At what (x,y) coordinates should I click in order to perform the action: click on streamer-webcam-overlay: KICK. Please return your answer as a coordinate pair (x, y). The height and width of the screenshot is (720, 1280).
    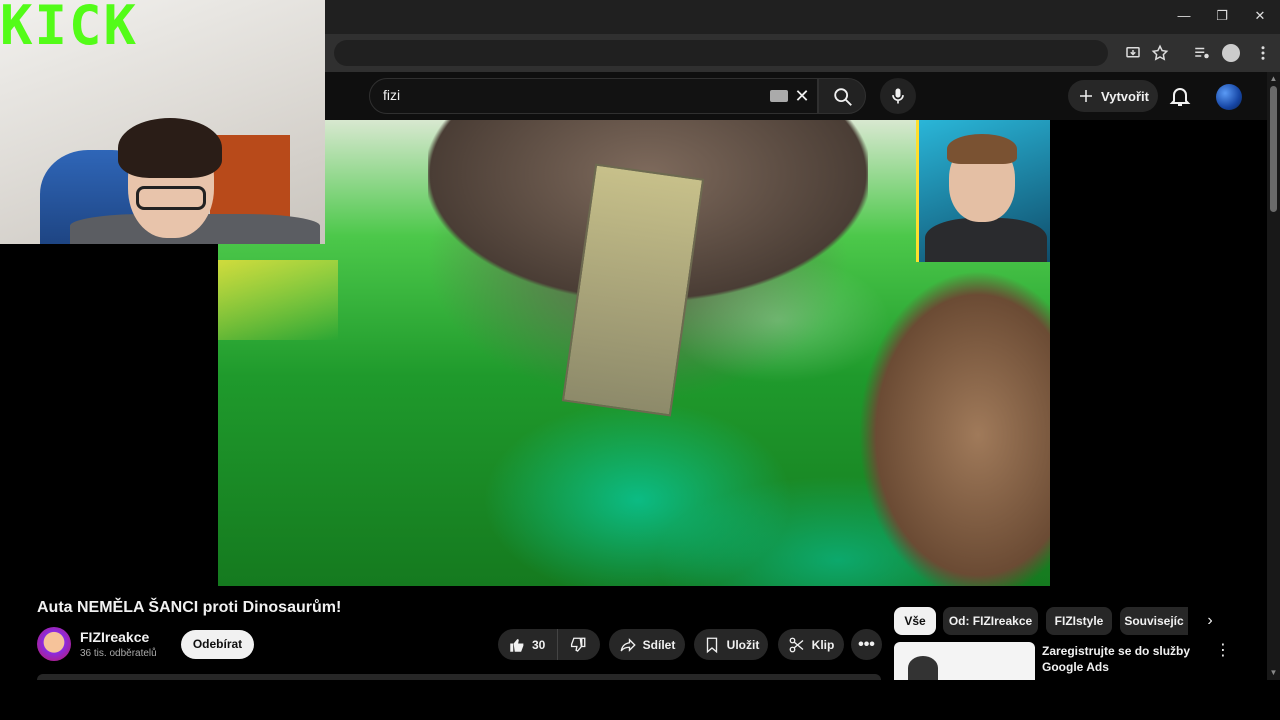
    Looking at the image, I should click on (162, 122).